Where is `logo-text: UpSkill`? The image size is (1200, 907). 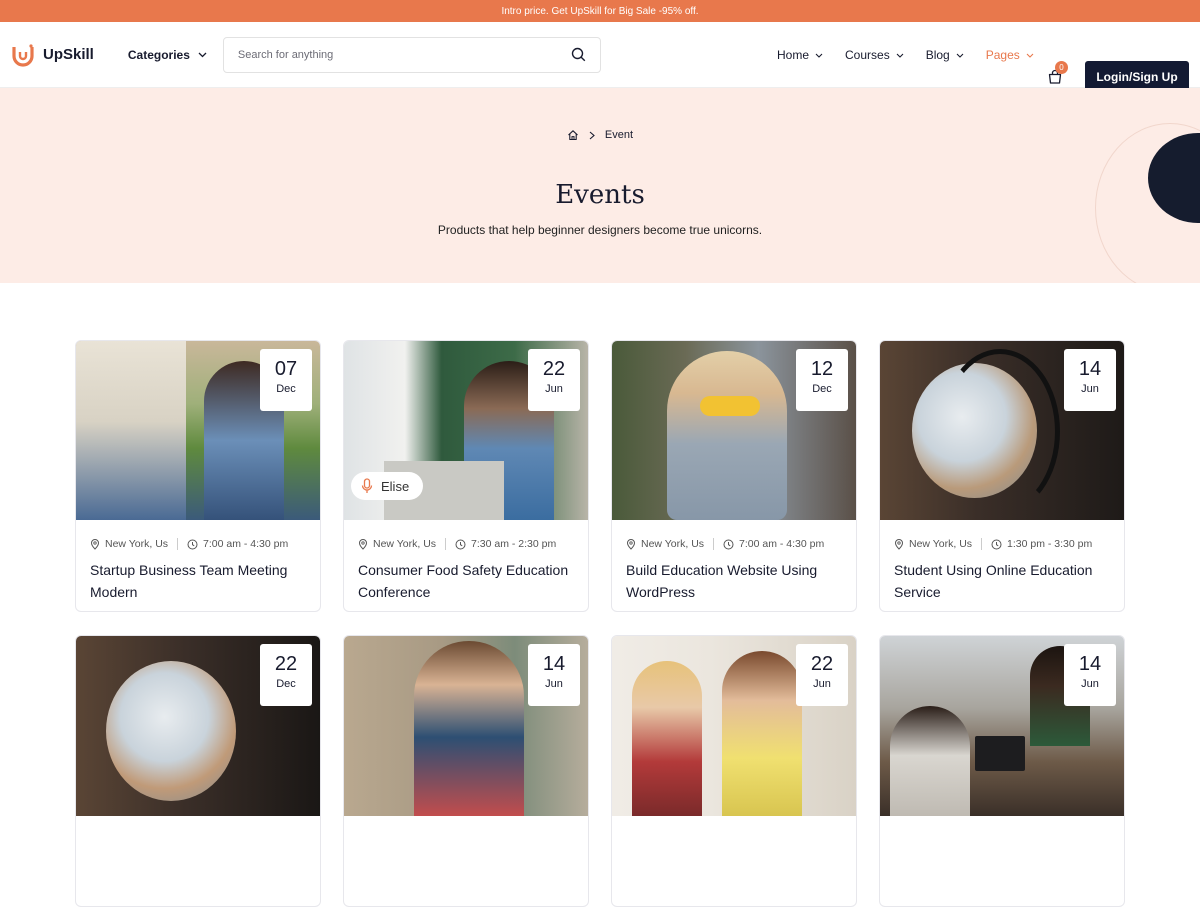
logo-text: UpSkill is located at coordinates (68, 54).